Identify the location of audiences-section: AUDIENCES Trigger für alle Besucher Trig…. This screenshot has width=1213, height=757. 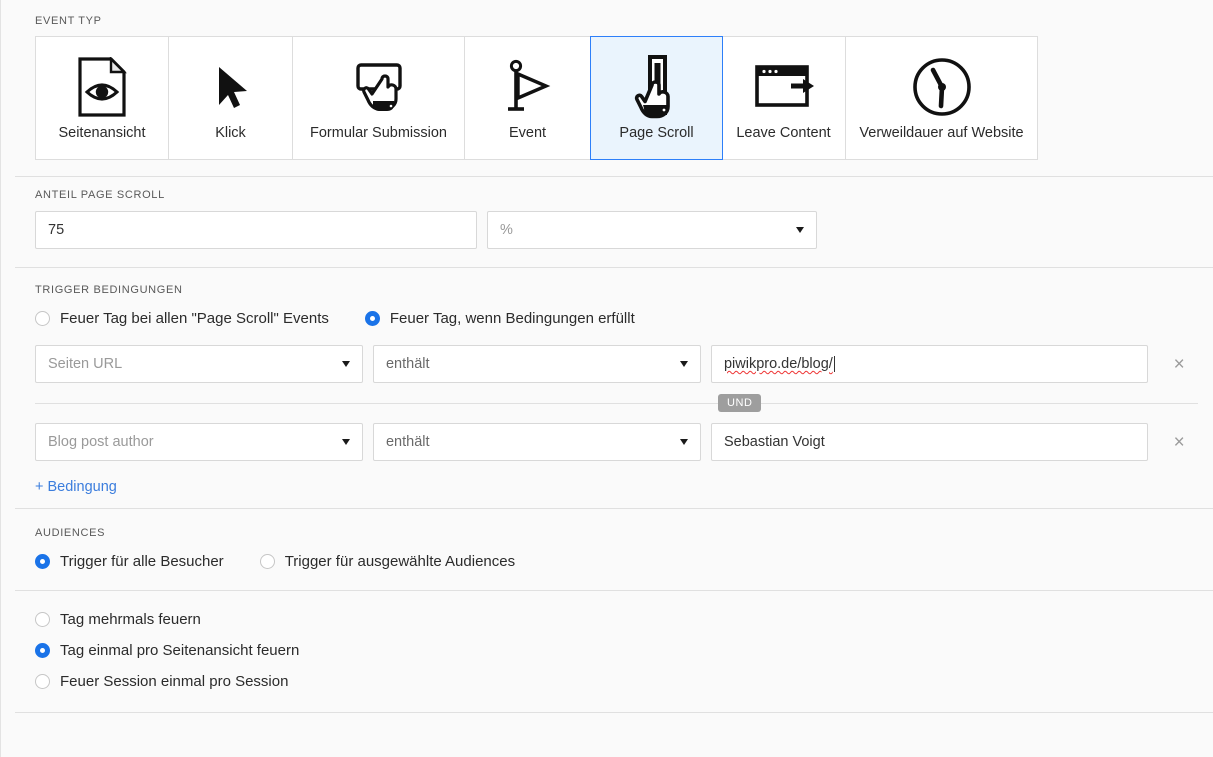
(614, 549).